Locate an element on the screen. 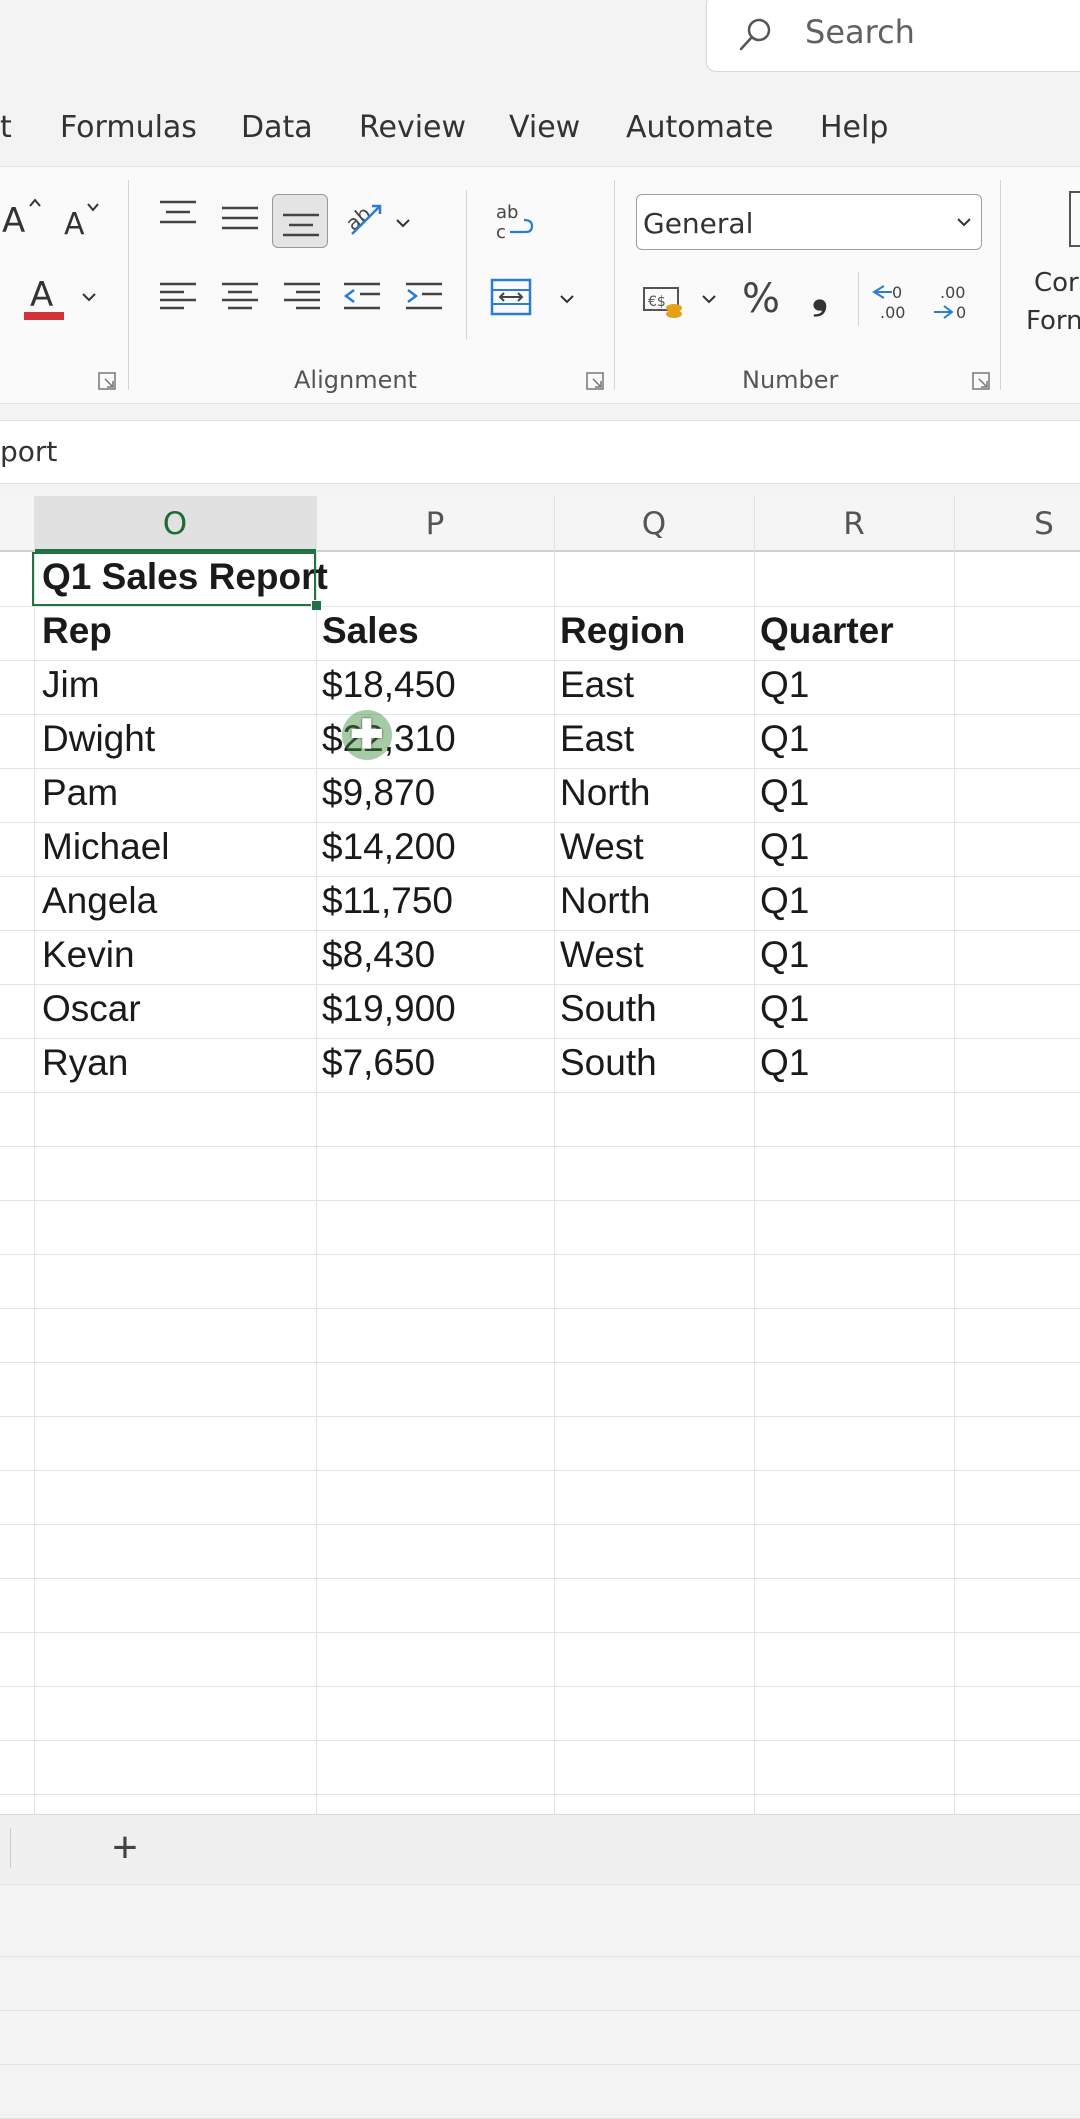 This screenshot has height=2119, width=1080. align-center-icon is located at coordinates (240, 298).